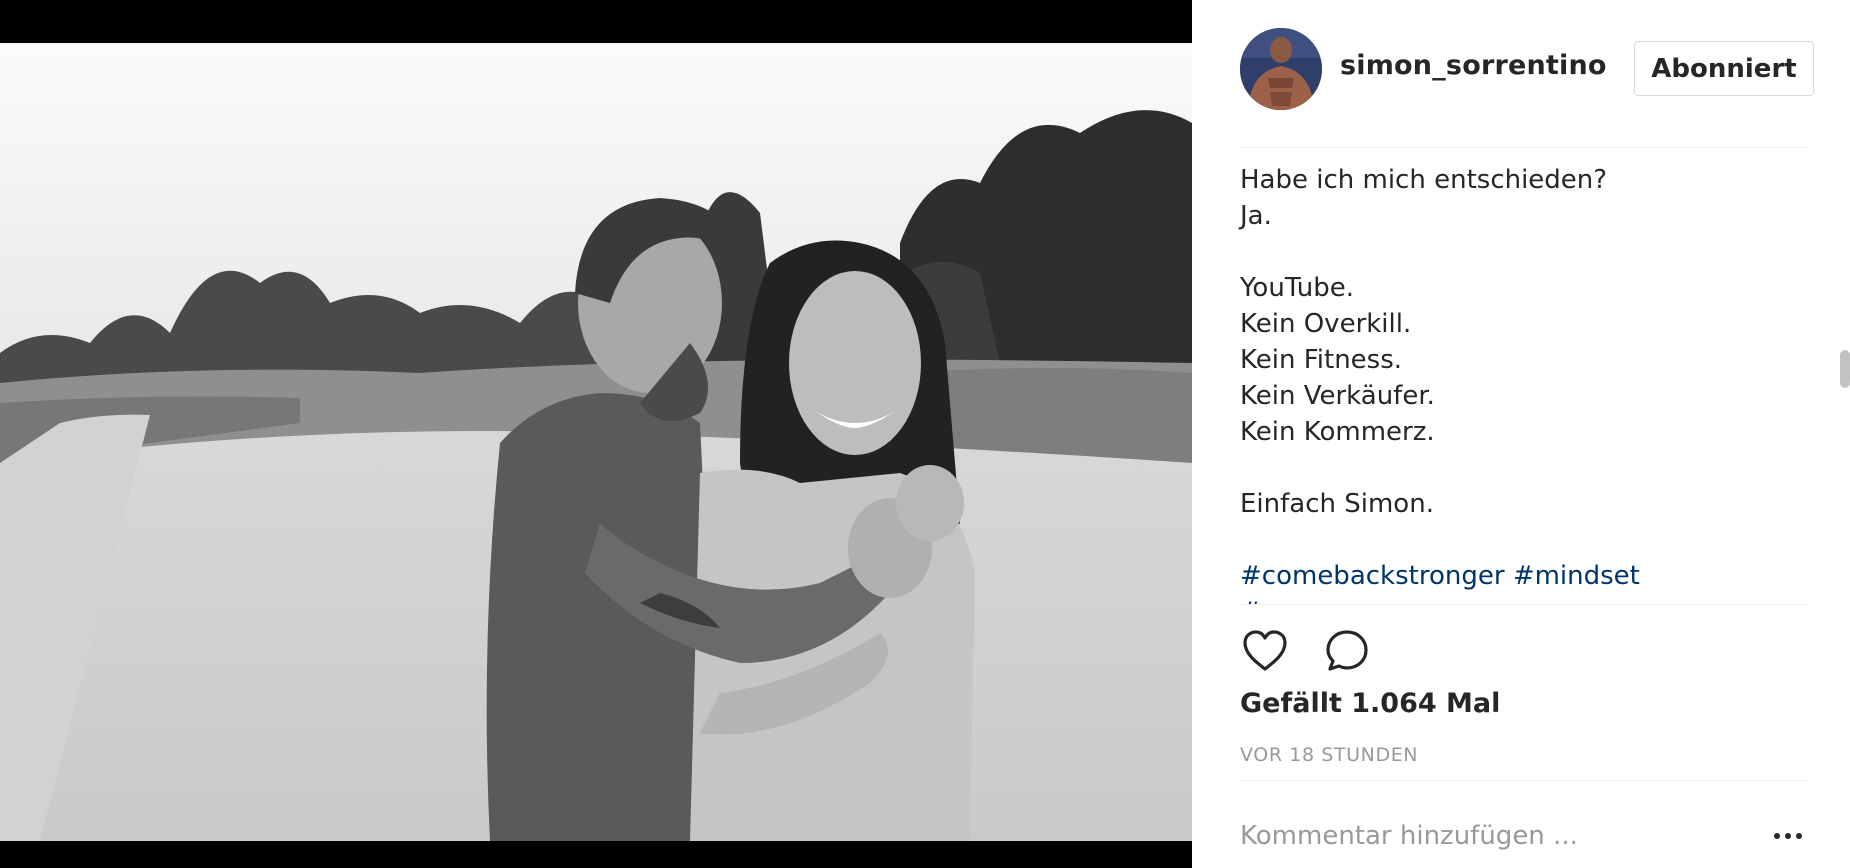 The image size is (1850, 868). I want to click on caption-line: Ja., so click(1256, 216).